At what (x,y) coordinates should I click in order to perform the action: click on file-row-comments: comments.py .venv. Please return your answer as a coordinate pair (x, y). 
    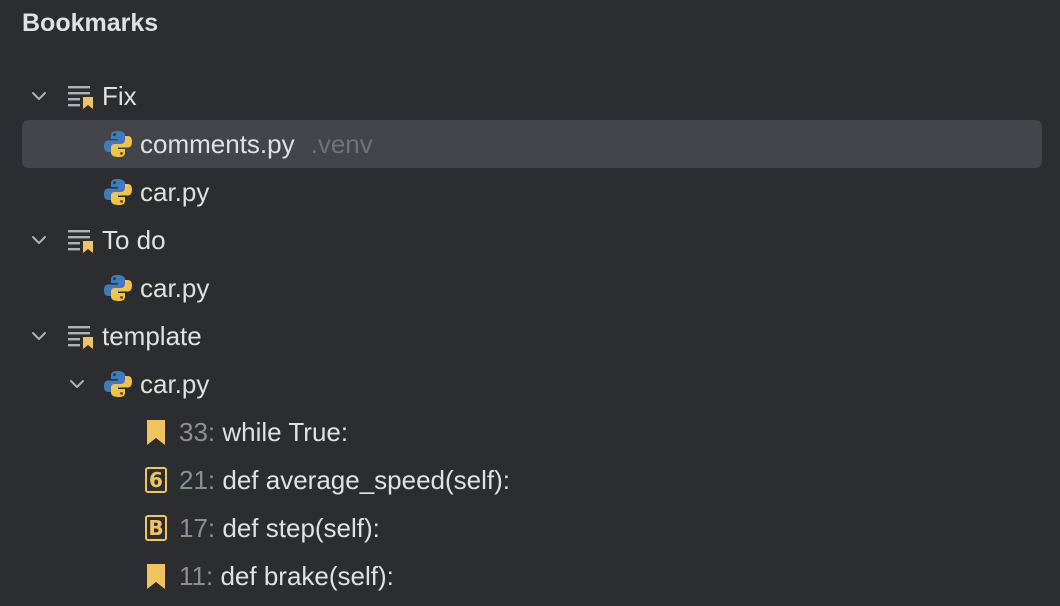
    Looking at the image, I should click on (530, 144).